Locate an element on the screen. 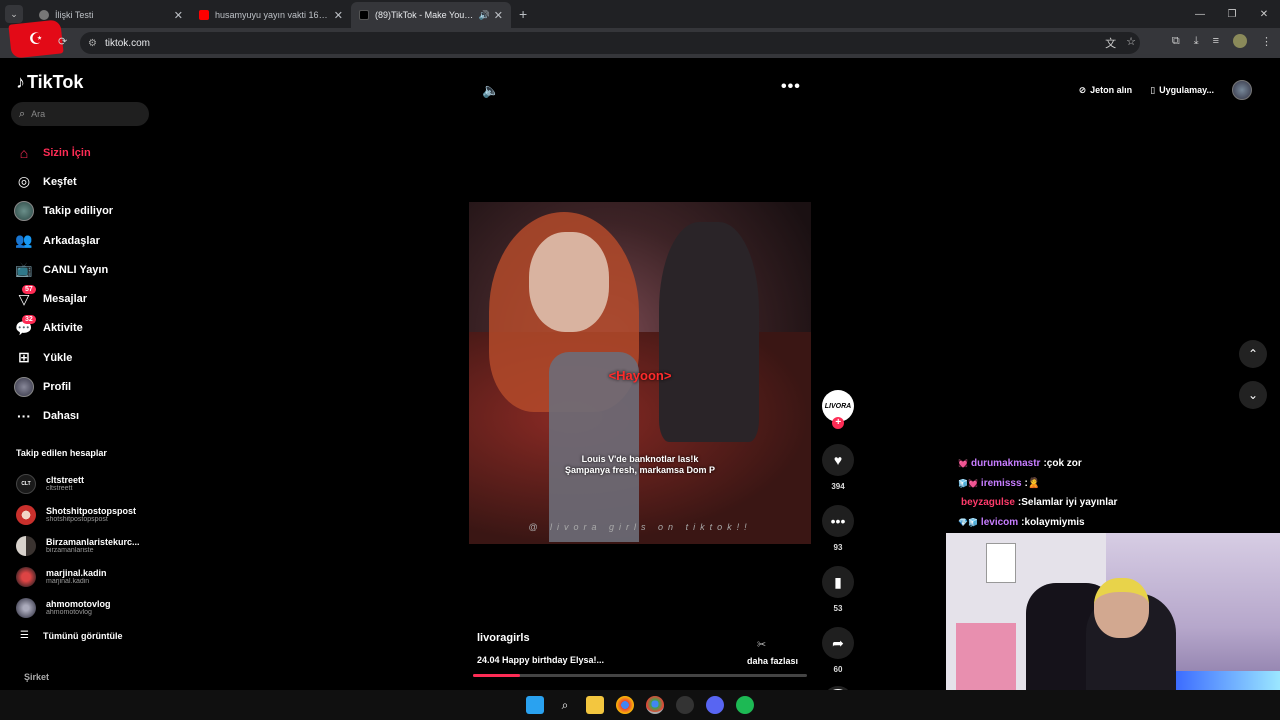  video-watermark: @ livora girls on tiktok!! is located at coordinates (640, 527).